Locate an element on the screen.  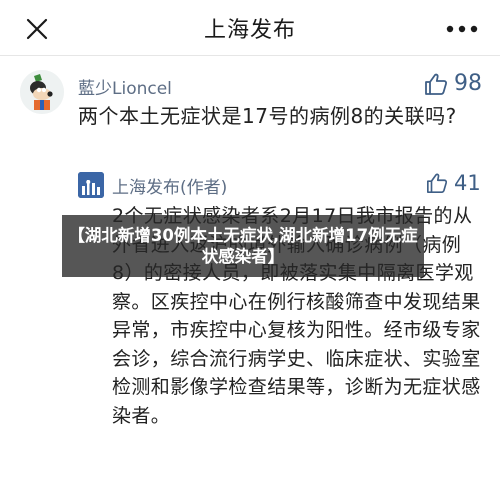
top-bar: 上海发布 is located at coordinates (250, 28).